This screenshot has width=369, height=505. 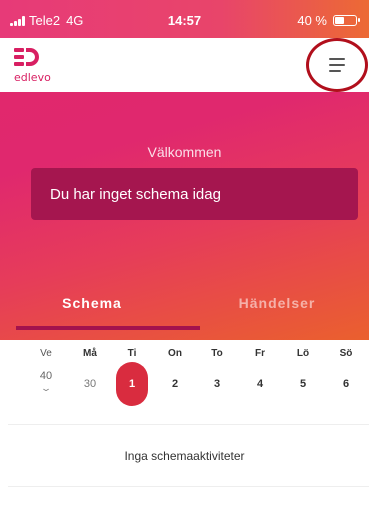 What do you see at coordinates (303, 353) in the screenshot?
I see `weekday-name: Lö` at bounding box center [303, 353].